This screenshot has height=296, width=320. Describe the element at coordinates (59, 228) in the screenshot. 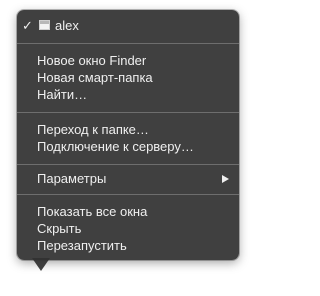

I see `menu-item-label: Скрыть` at that location.